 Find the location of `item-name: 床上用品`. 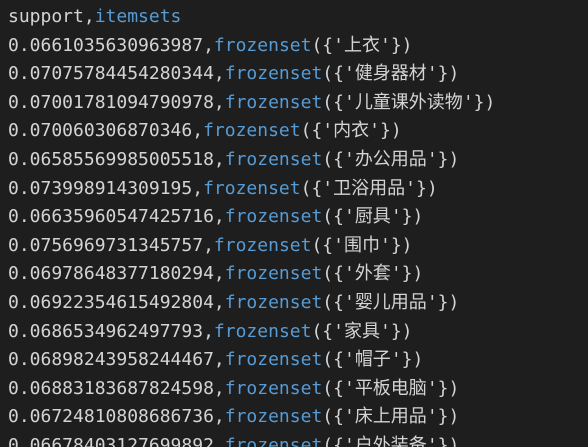

item-name: 床上用品 is located at coordinates (390, 417).